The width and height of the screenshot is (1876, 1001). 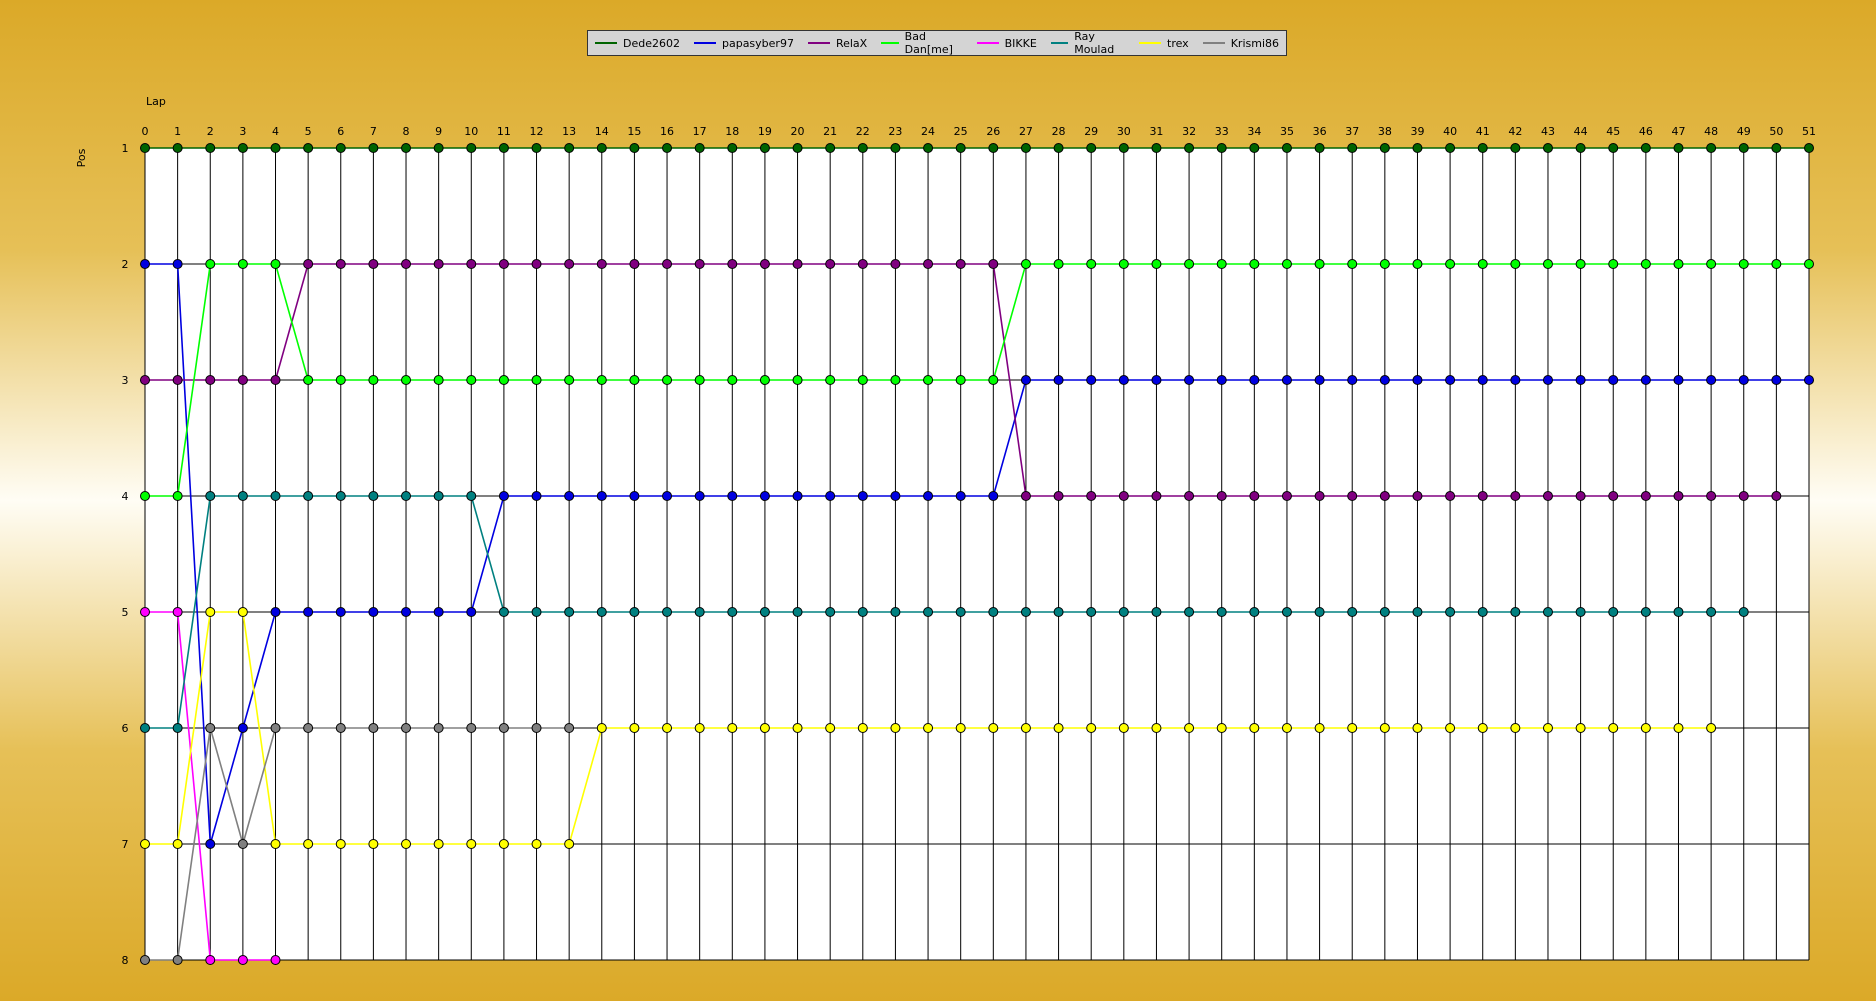 What do you see at coordinates (1581, 131) in the screenshot?
I see `x-tick-label: 44` at bounding box center [1581, 131].